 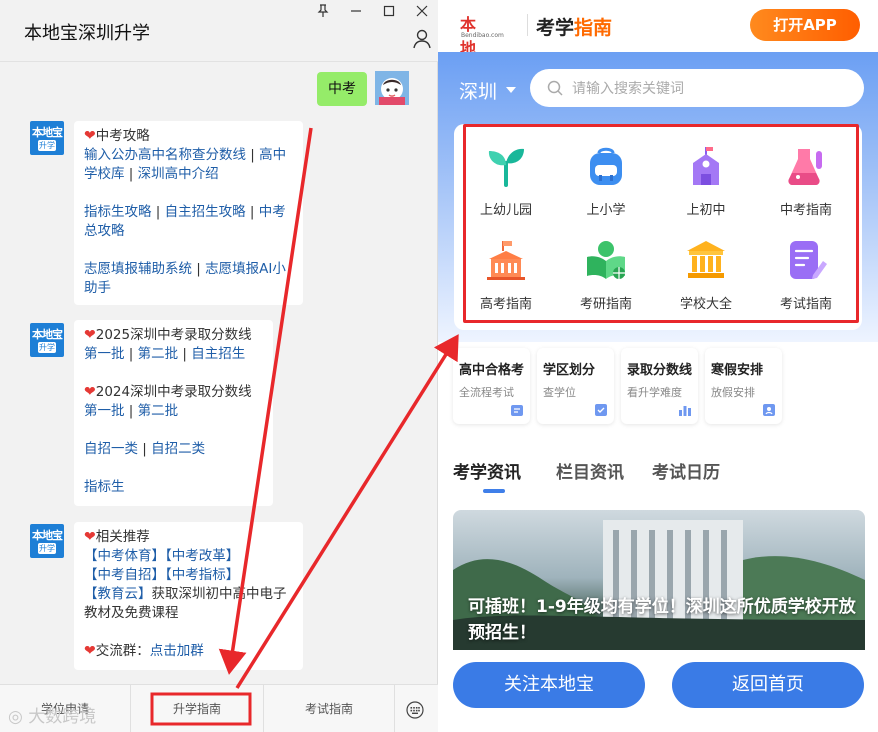 What do you see at coordinates (205, 212) in the screenshot?
I see `card-link: 自主招生攻略` at bounding box center [205, 212].